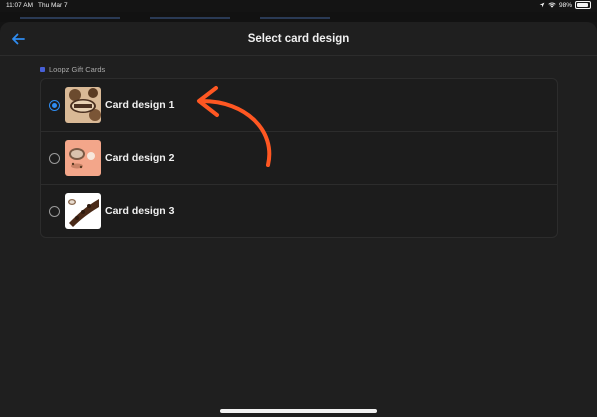 The image size is (597, 417). Describe the element at coordinates (583, 5) in the screenshot. I see `battery-icon` at that location.